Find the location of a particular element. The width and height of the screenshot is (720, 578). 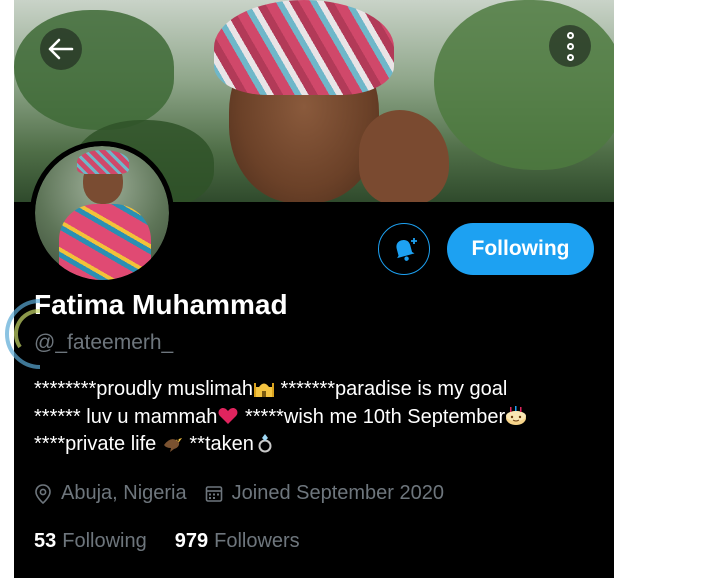

heart-icon is located at coordinates (228, 415).